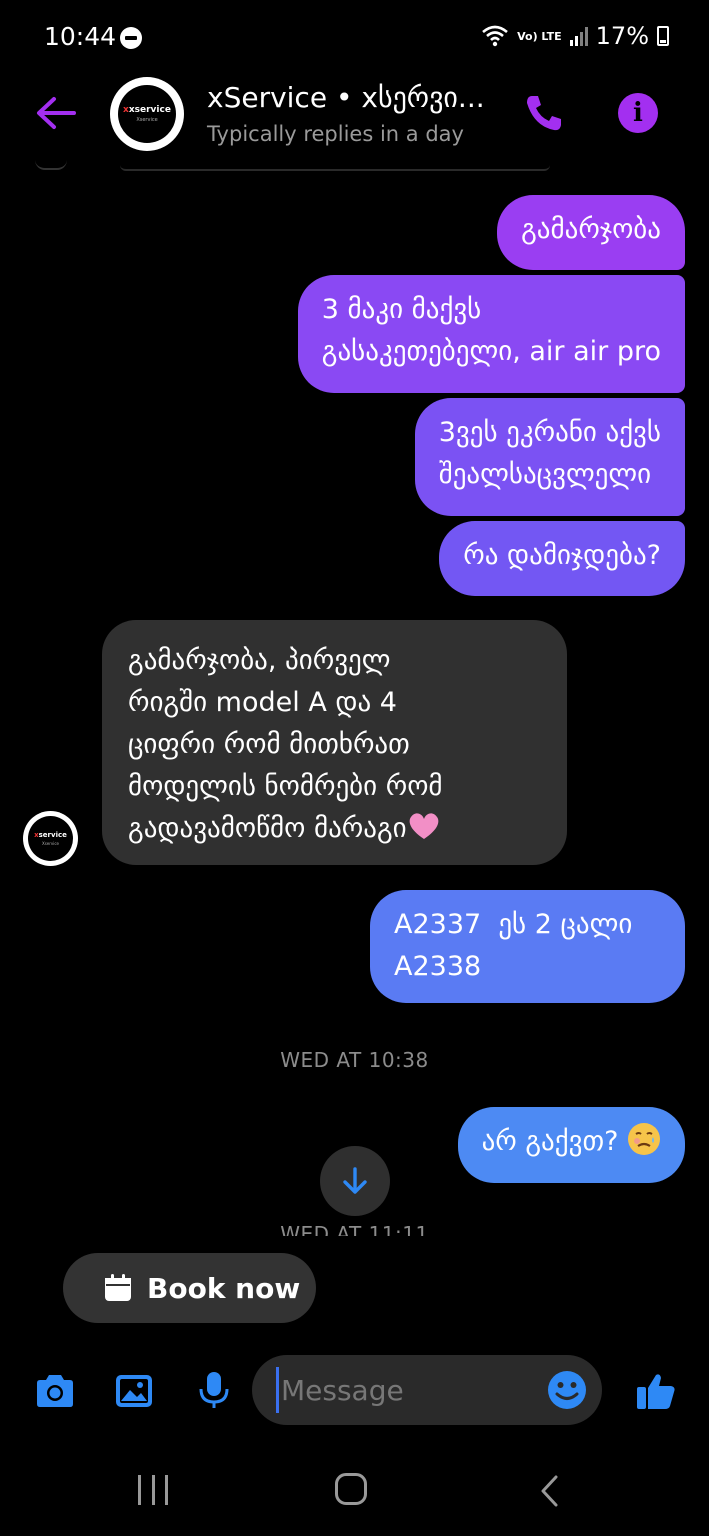  I want to click on message-bubble-outgoing: 3ვეს ეკრანი აქვს შეალსაცვლელი, so click(549, 457).